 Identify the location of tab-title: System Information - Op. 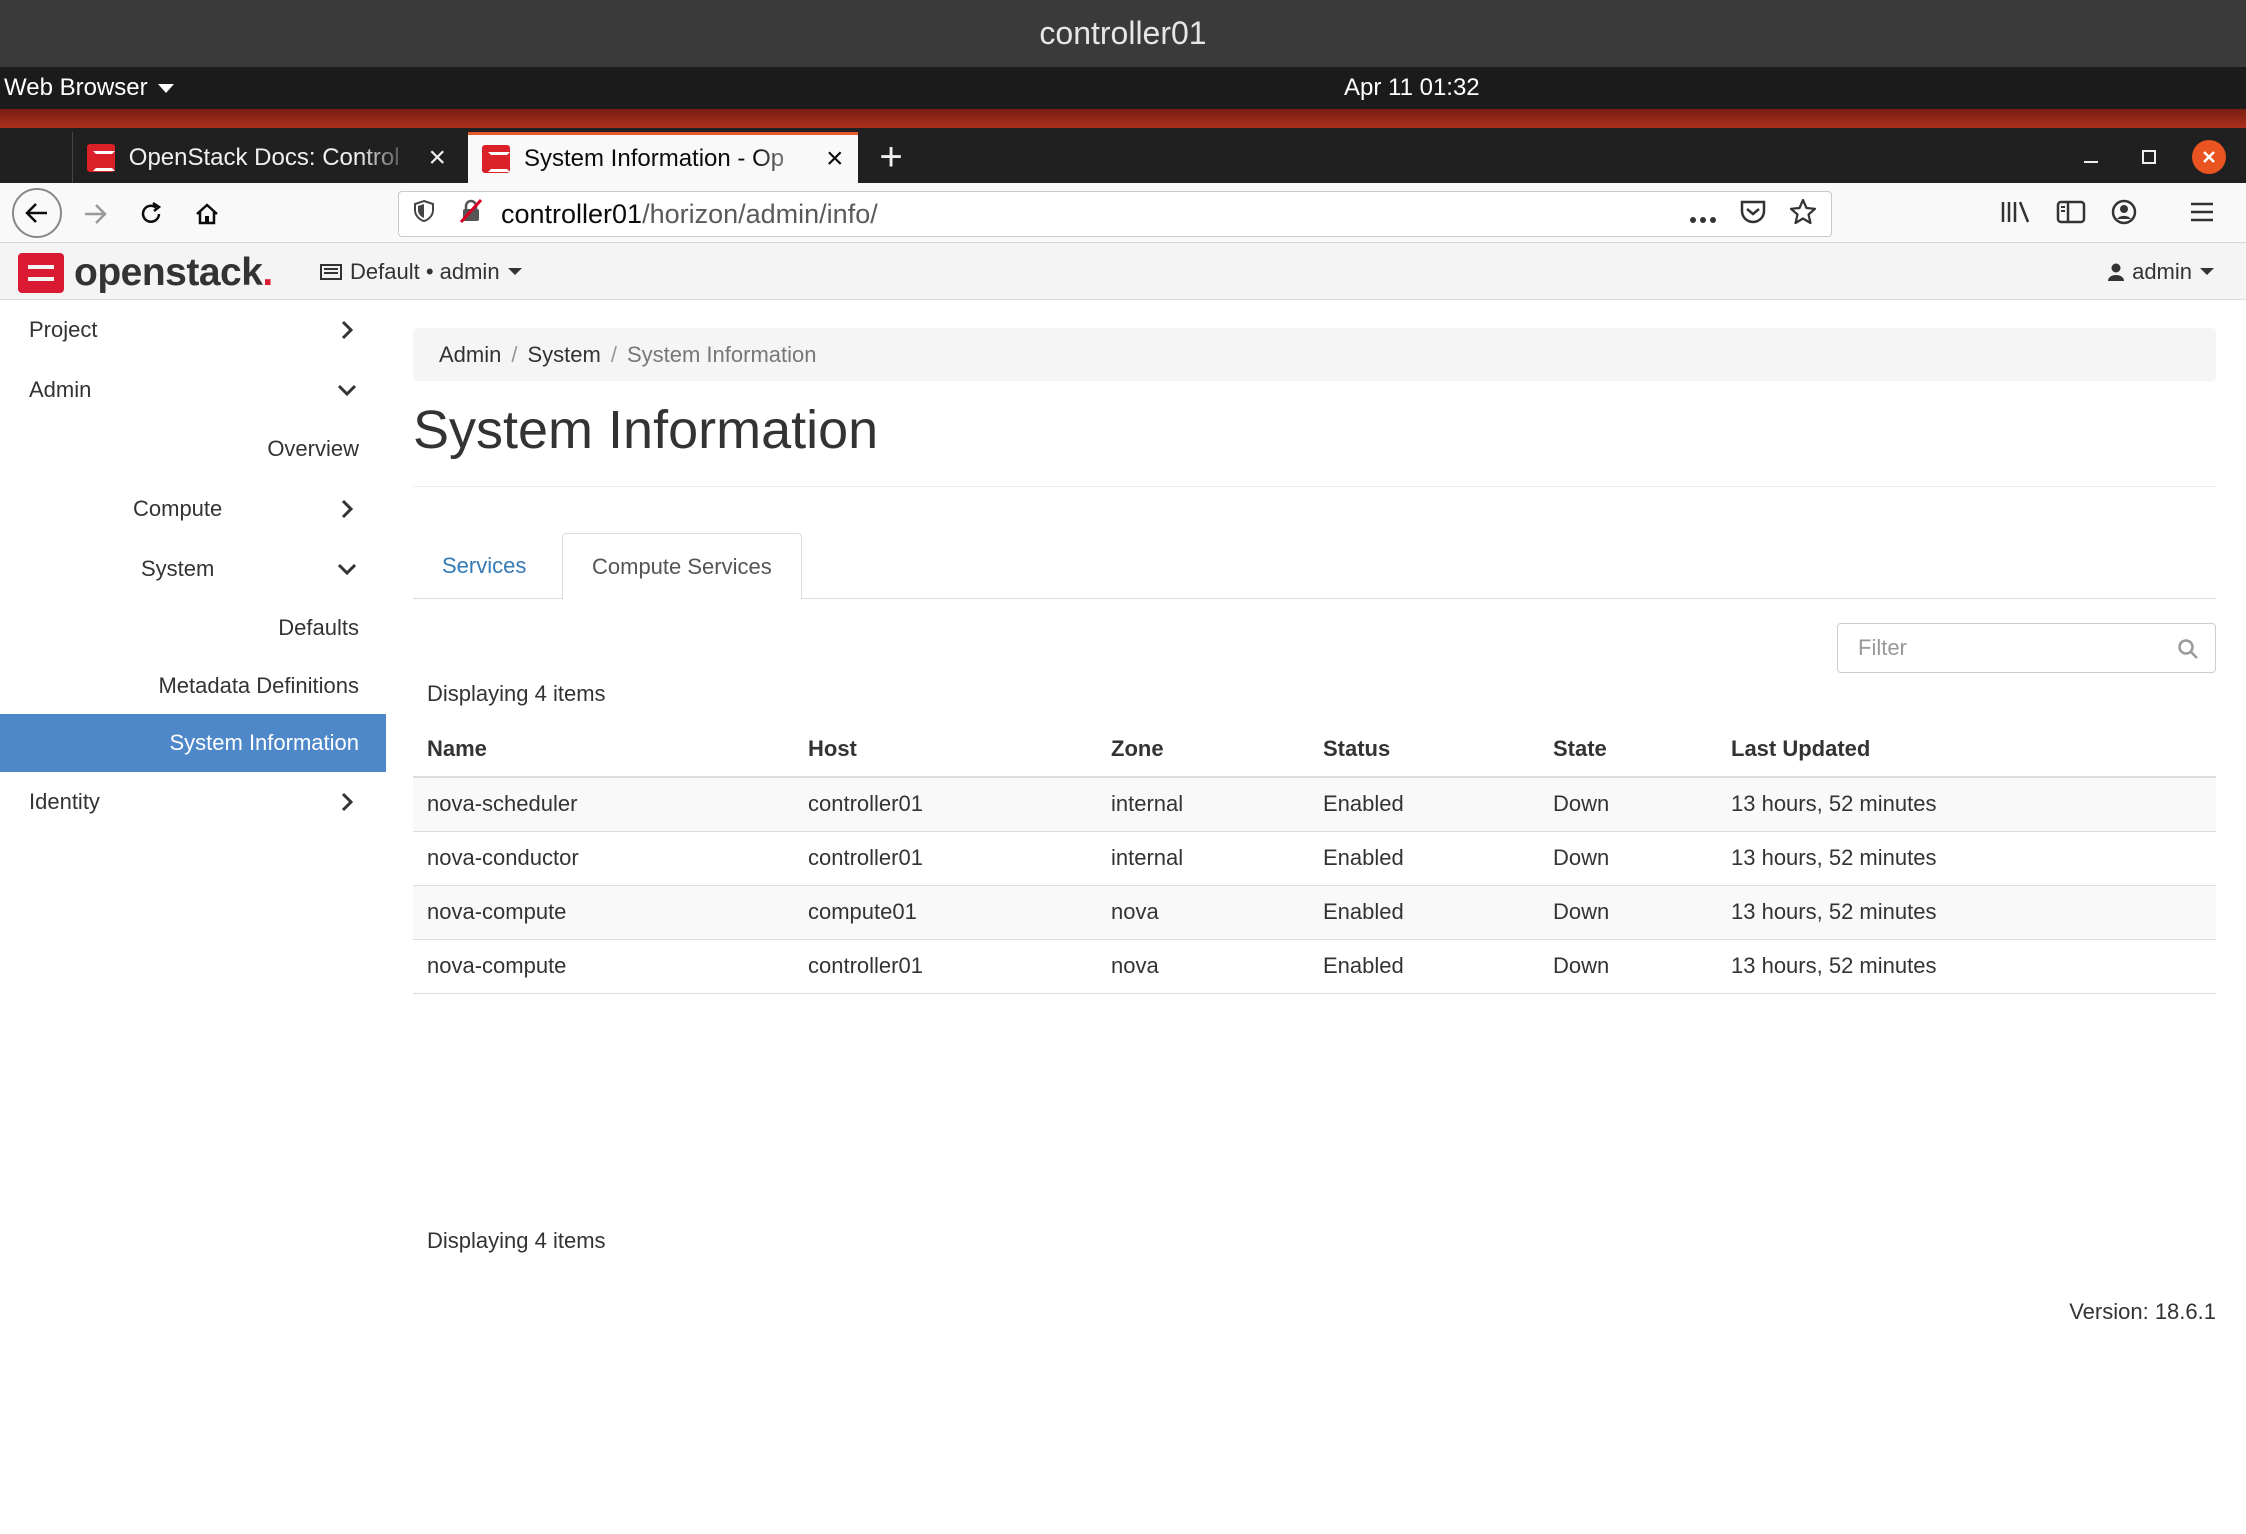
(654, 158).